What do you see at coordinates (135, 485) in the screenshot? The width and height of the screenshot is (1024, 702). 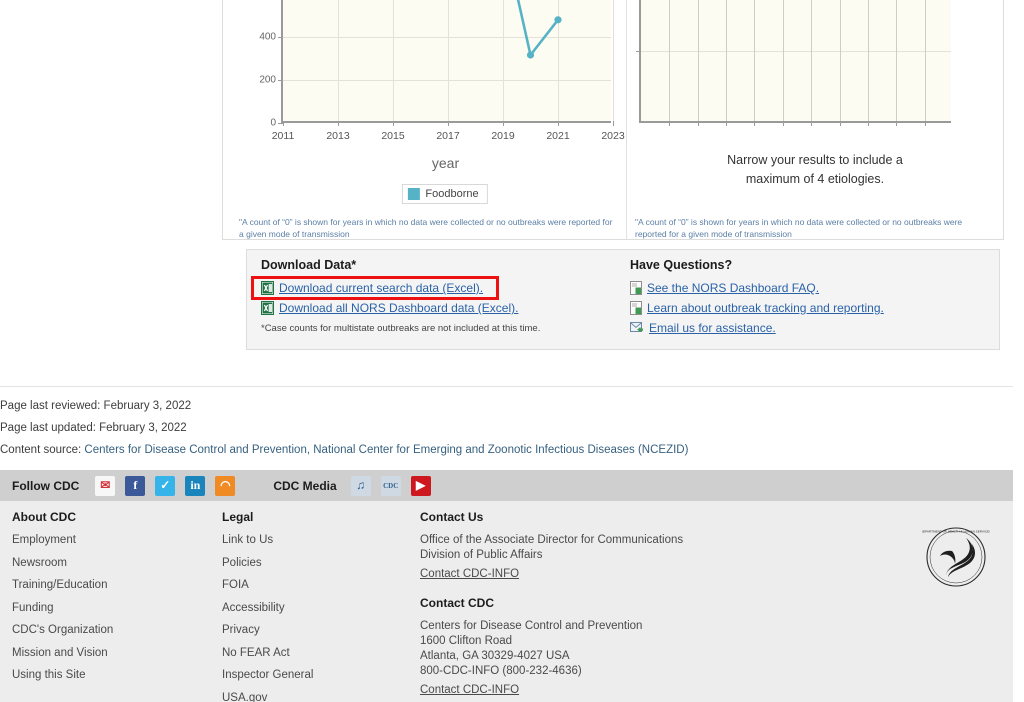 I see `facebook-icon: f` at bounding box center [135, 485].